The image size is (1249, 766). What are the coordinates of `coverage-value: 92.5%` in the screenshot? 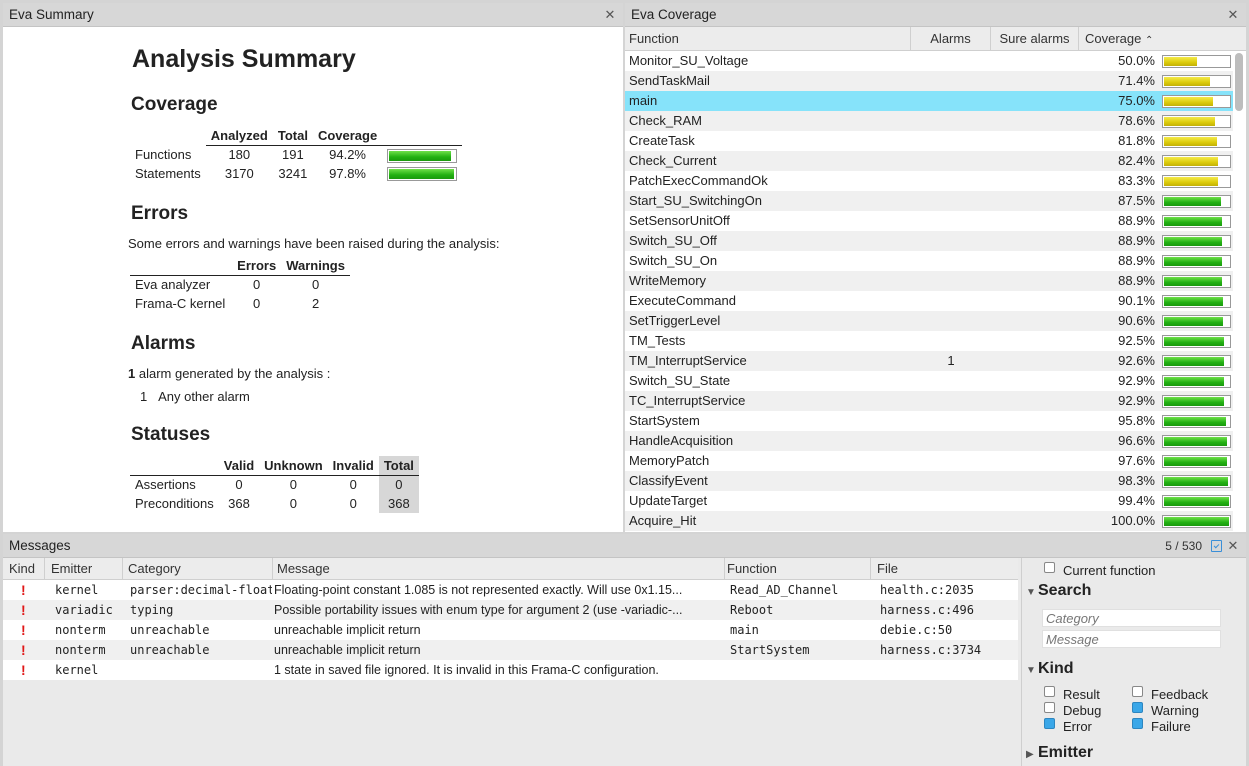 It's located at (1136, 340).